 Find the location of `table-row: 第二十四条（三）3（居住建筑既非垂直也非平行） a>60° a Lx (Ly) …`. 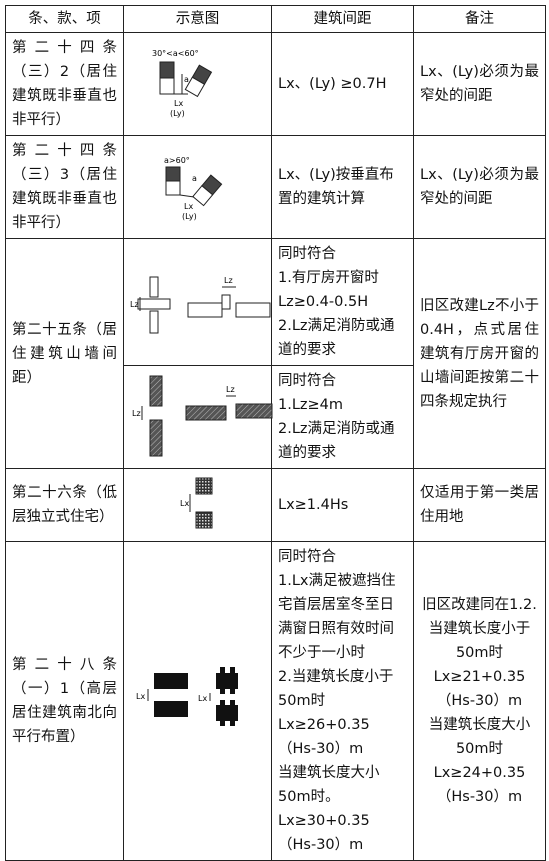

table-row: 第二十四条（三）3（居住建筑既非垂直也非平行） a>60° a Lx (Ly) … is located at coordinates (275, 187).